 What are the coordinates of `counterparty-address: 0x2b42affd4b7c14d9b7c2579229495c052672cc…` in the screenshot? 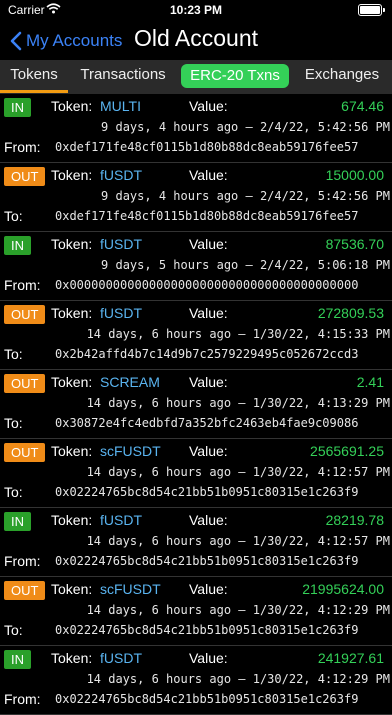 It's located at (223, 354).